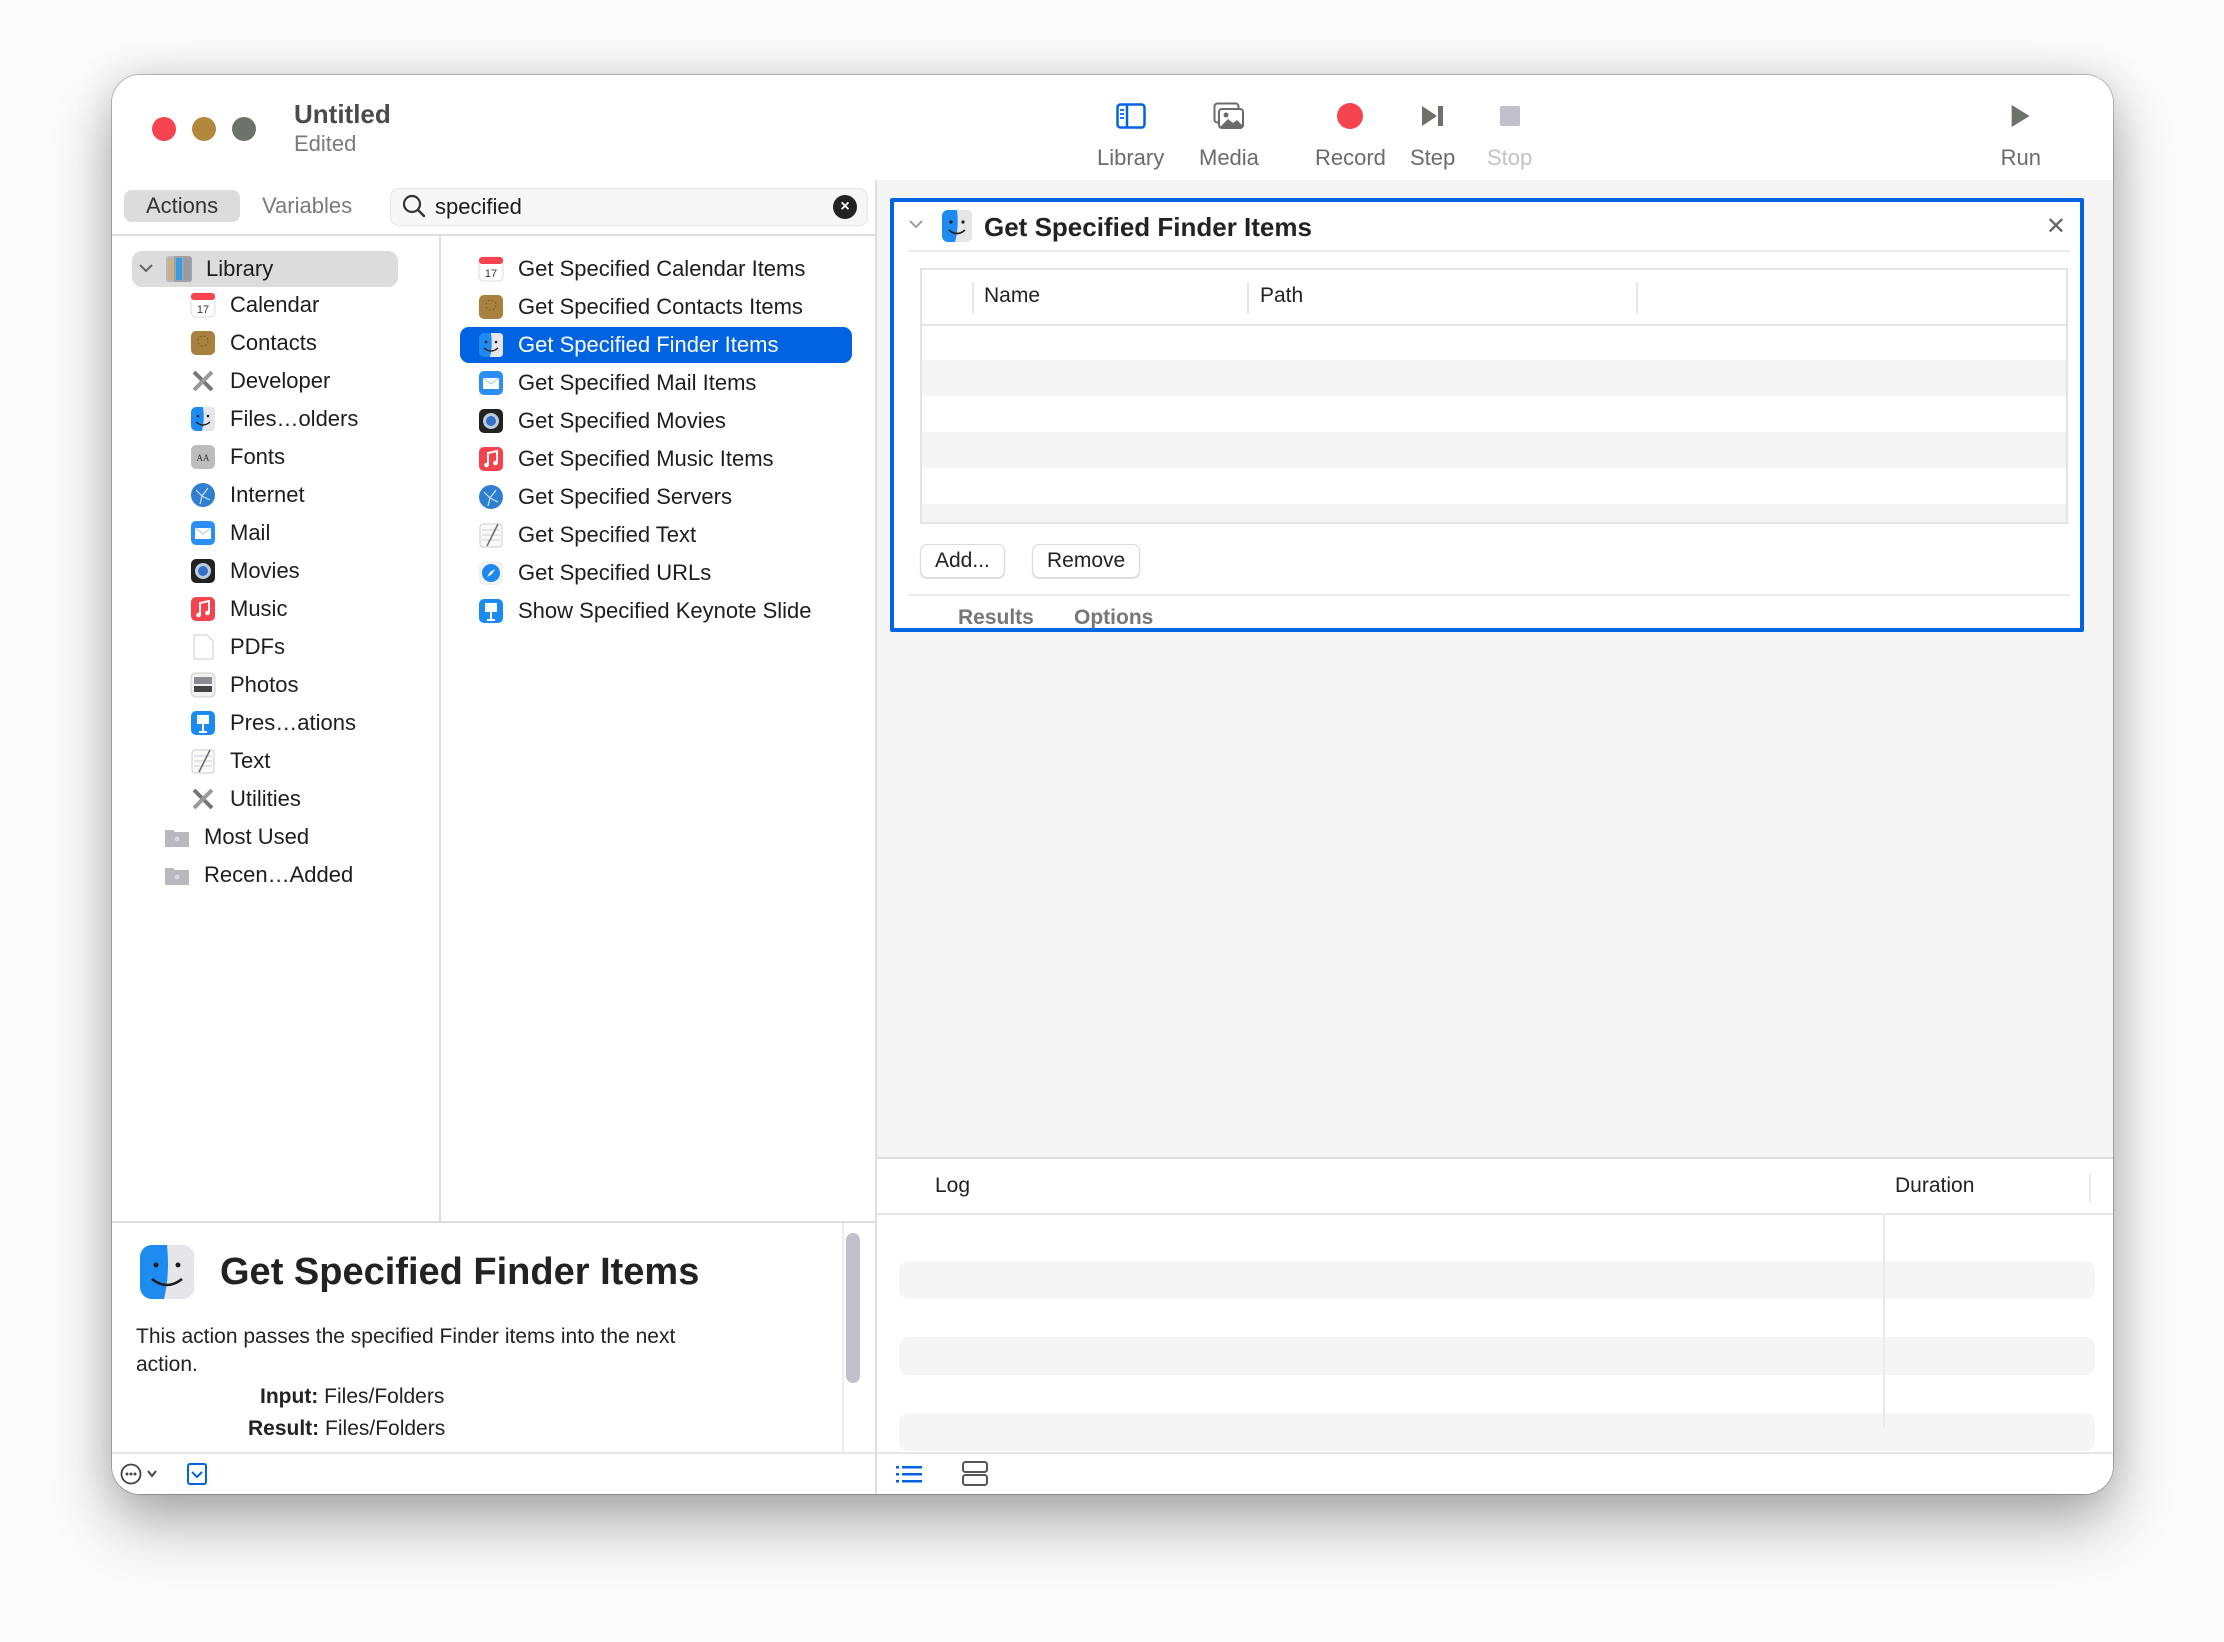 The width and height of the screenshot is (2224, 1642). What do you see at coordinates (257, 646) in the screenshot?
I see `category-label: PDFs` at bounding box center [257, 646].